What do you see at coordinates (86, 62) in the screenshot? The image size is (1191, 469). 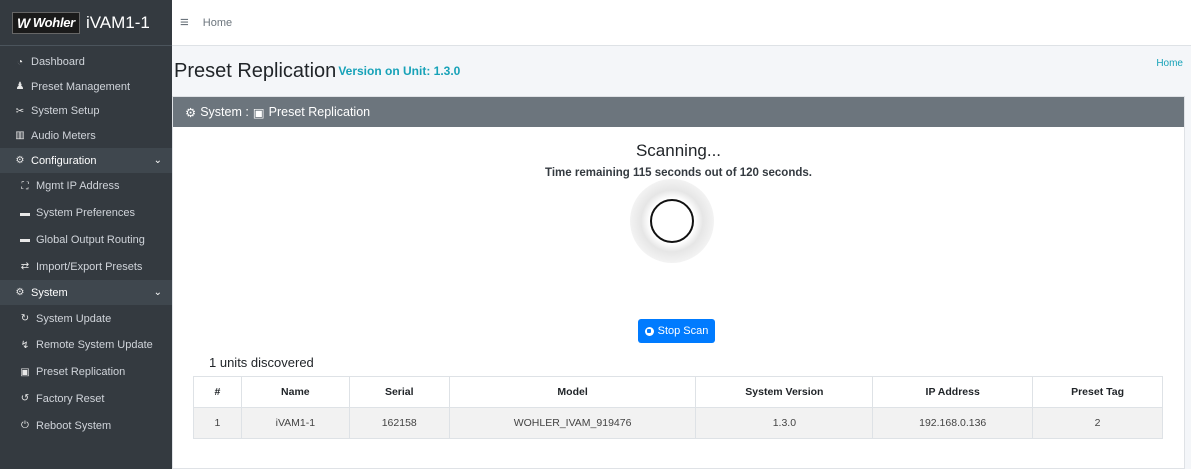 I see `sidebar-item-dashboard: ◔ Dashboard` at bounding box center [86, 62].